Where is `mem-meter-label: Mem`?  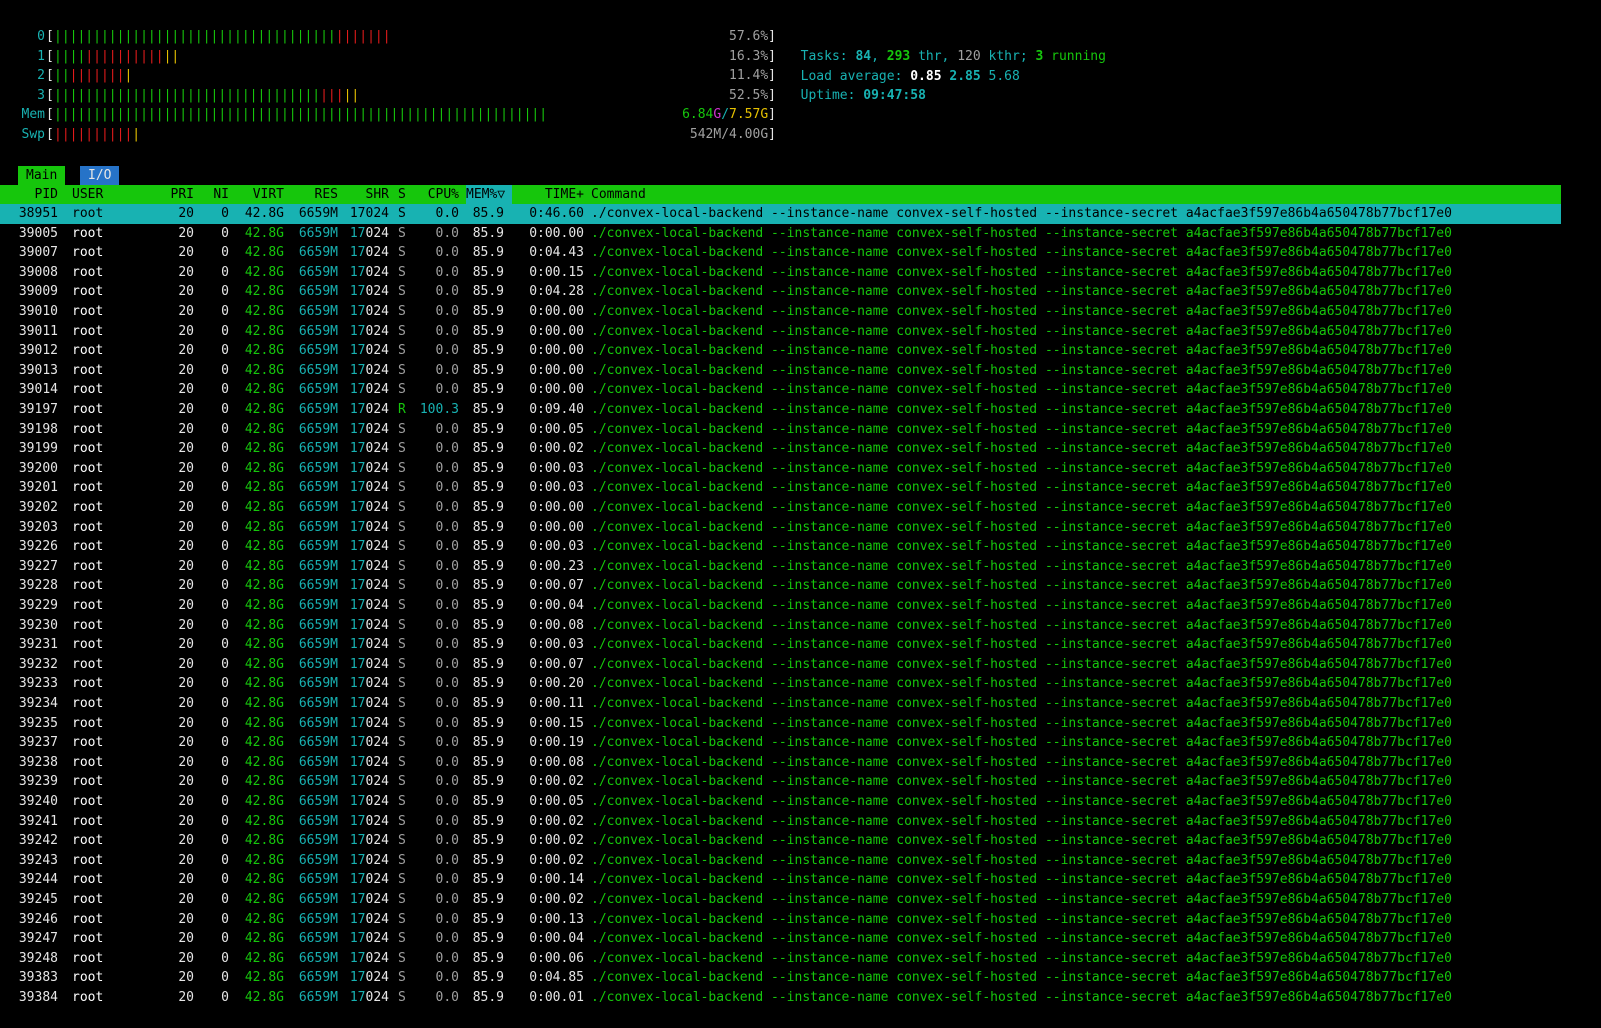
mem-meter-label: Mem is located at coordinates (33, 114).